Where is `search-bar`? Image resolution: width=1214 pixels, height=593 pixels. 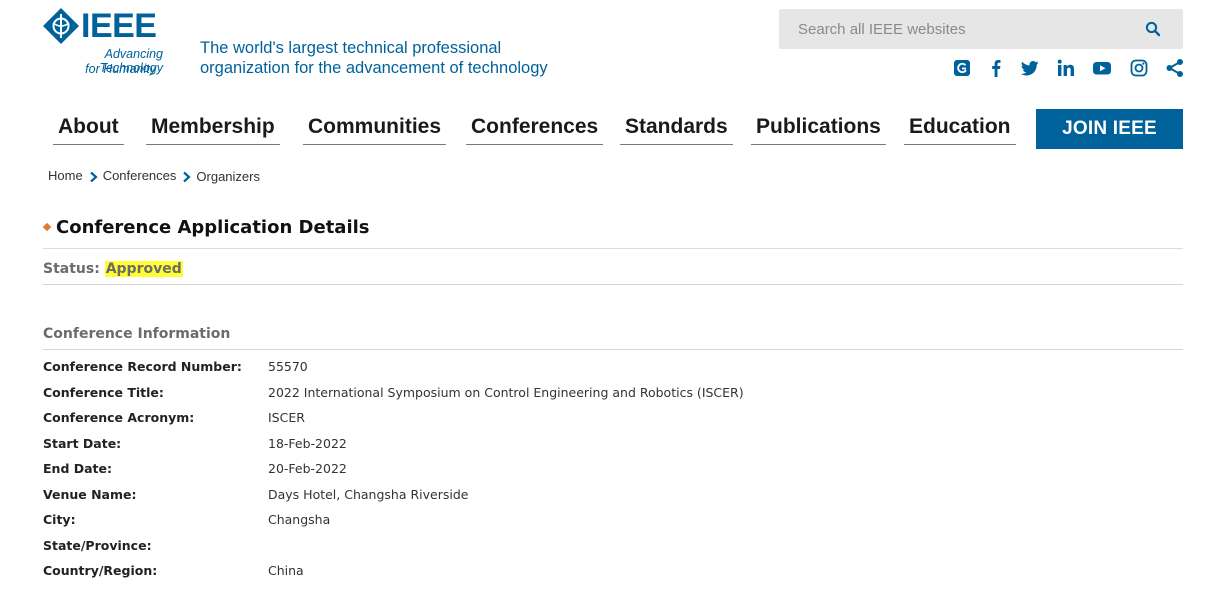
search-bar is located at coordinates (981, 29).